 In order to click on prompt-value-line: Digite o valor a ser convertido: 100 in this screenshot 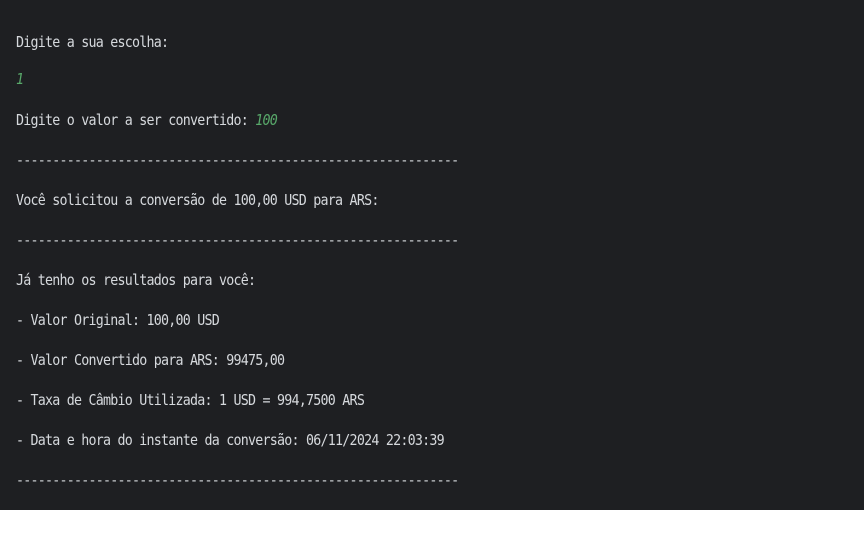, I will do `click(147, 120)`.